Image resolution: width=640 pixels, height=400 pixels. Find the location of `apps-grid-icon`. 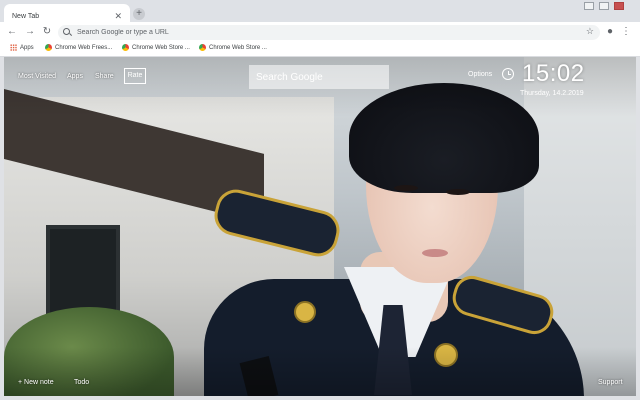

apps-grid-icon is located at coordinates (13, 47).